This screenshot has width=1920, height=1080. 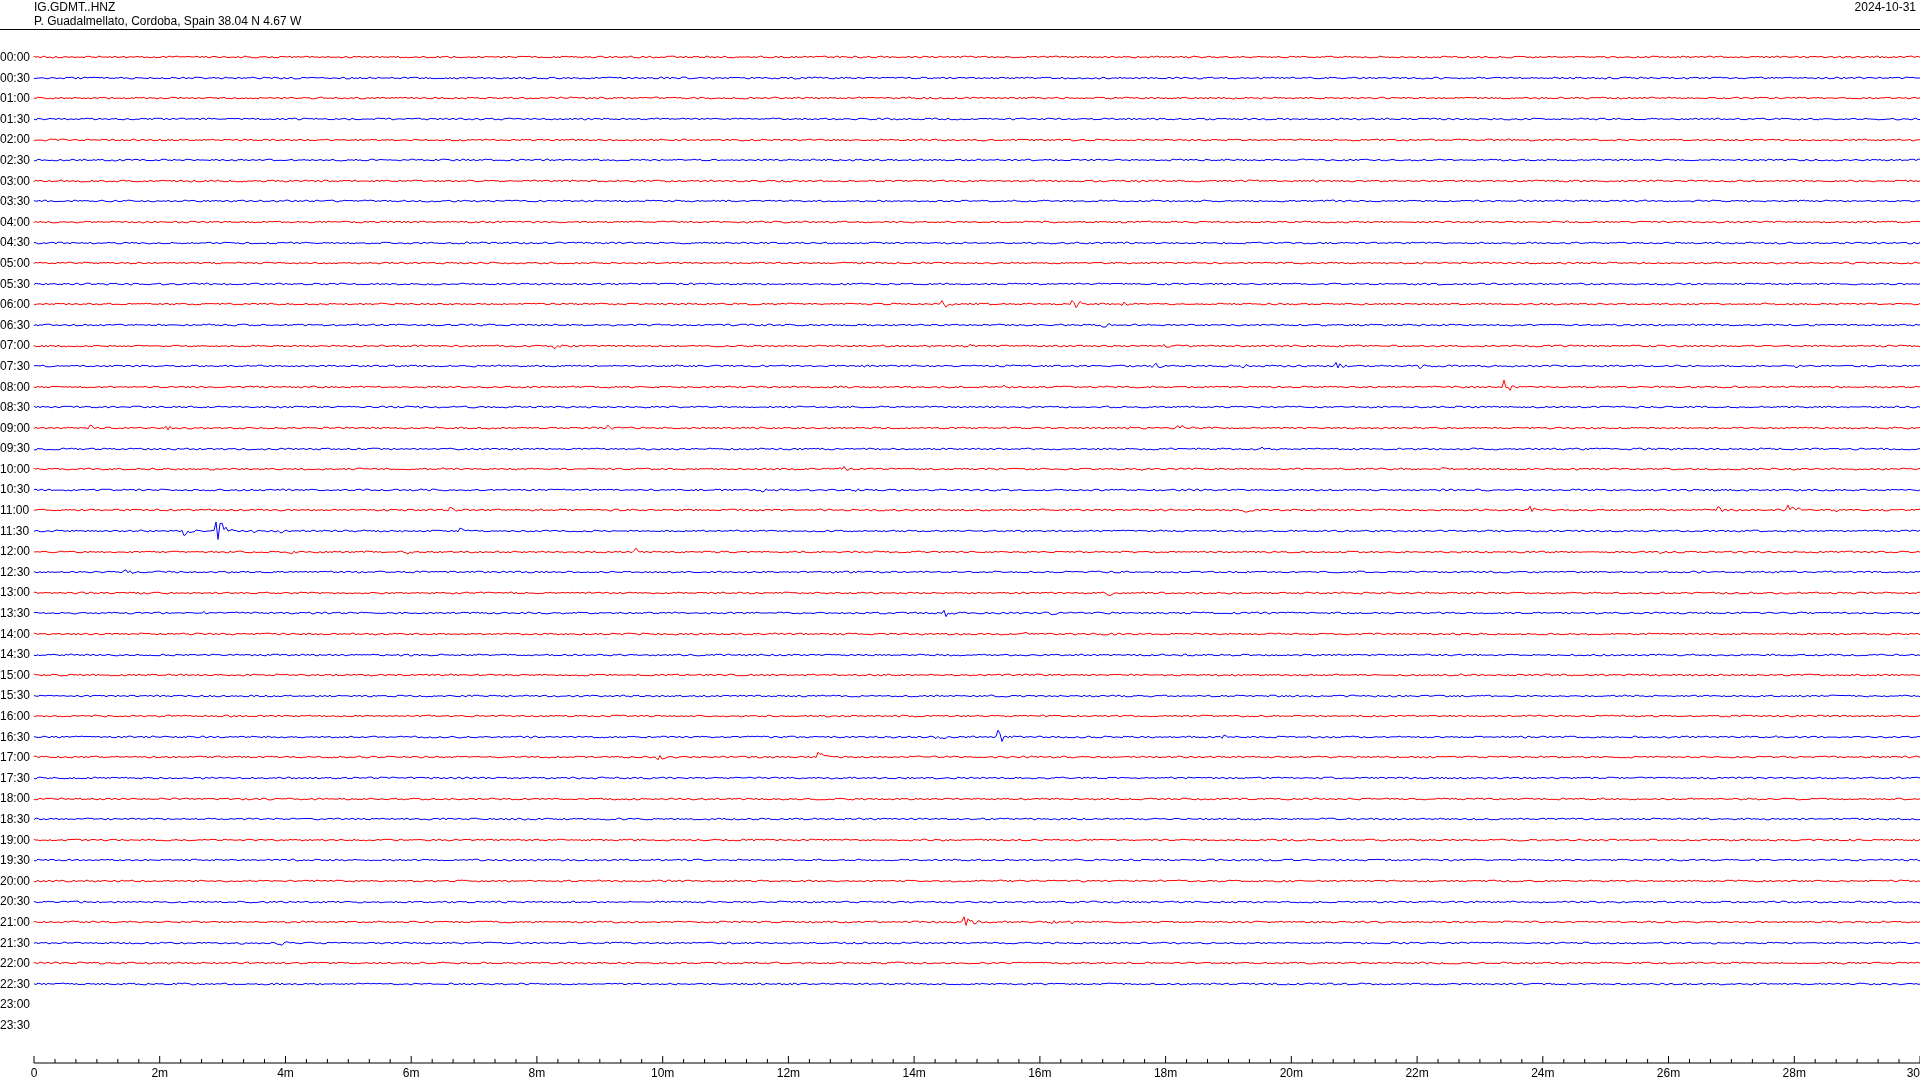 What do you see at coordinates (16, 490) in the screenshot?
I see `time-label: 10:30` at bounding box center [16, 490].